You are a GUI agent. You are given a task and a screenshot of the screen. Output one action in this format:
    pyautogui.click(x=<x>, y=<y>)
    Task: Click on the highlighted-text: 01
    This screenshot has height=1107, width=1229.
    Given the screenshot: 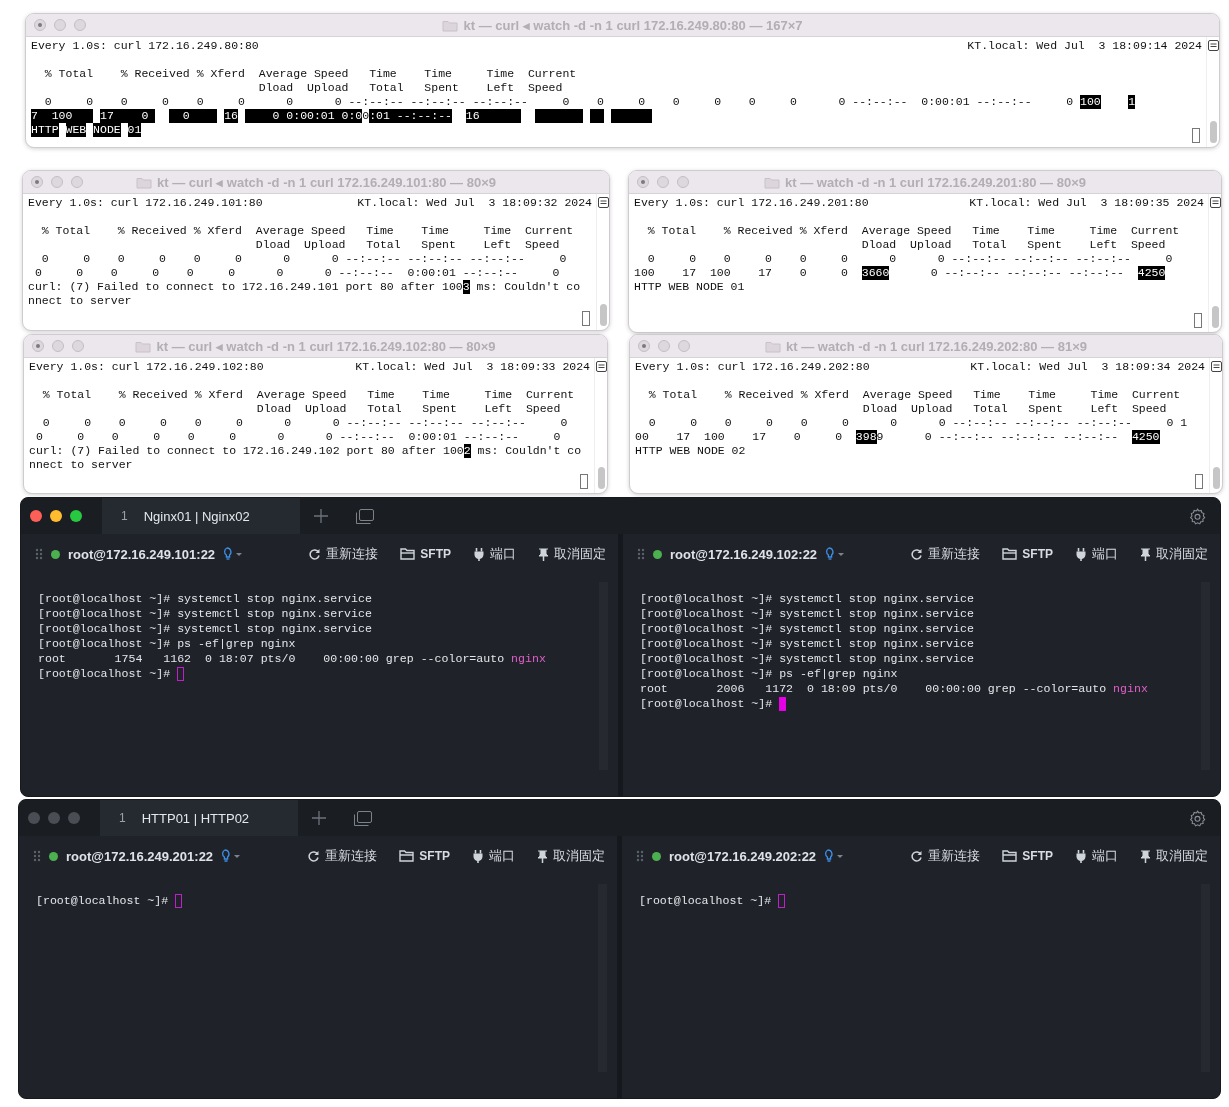 What is the action you would take?
    pyautogui.click(x=134, y=130)
    